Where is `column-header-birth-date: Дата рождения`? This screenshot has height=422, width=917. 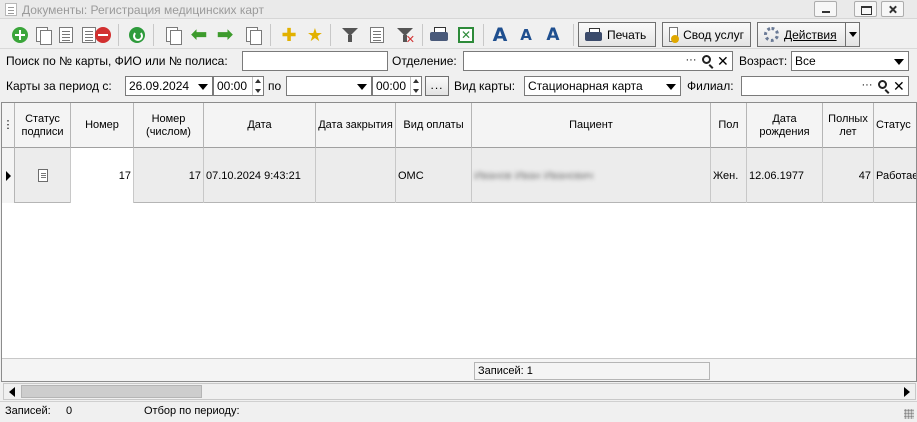
column-header-birth-date: Дата рождения is located at coordinates (785, 125).